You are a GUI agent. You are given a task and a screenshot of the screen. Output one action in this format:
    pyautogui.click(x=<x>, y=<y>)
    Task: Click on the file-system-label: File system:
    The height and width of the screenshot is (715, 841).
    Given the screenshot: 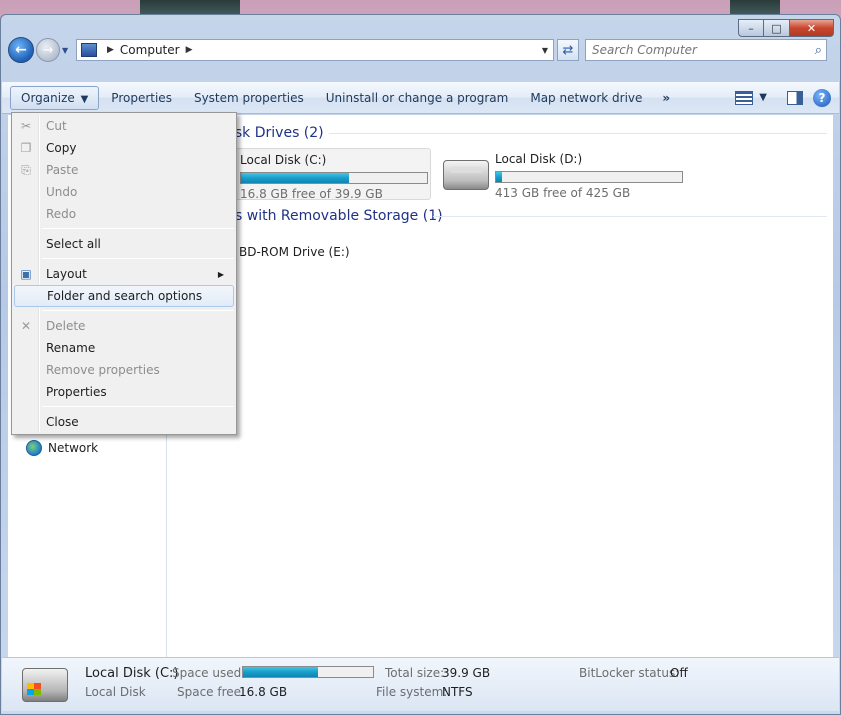 What is the action you would take?
    pyautogui.click(x=412, y=692)
    